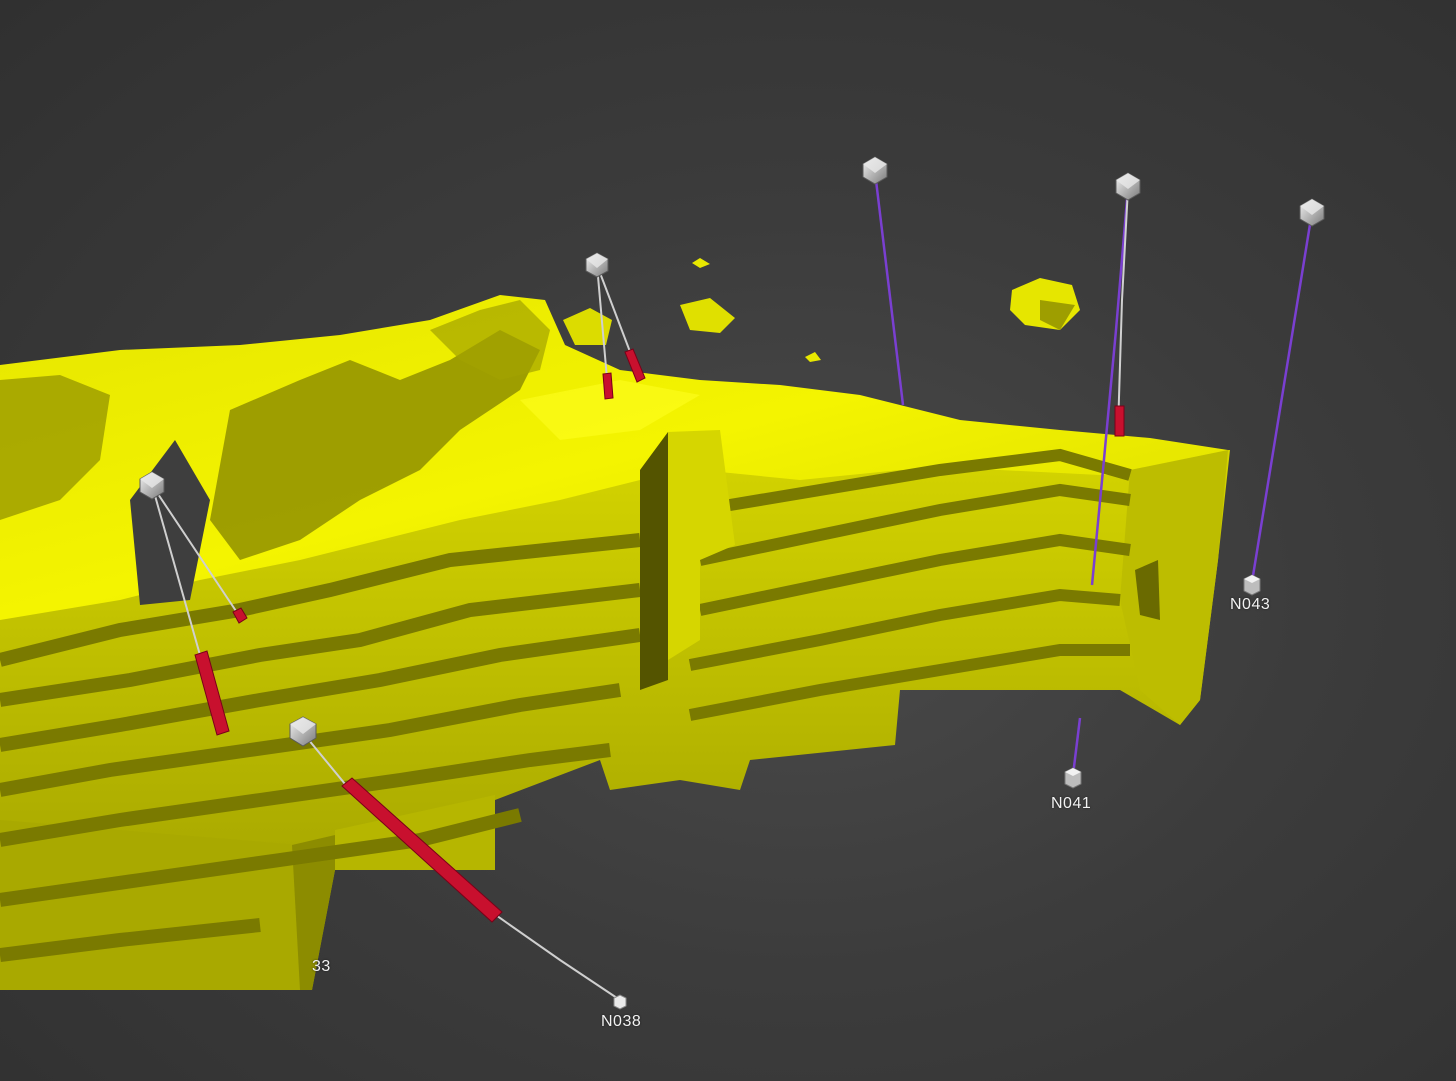 Image resolution: width=1456 pixels, height=1081 pixels. What do you see at coordinates (654, 561) in the screenshot?
I see `orebody-central-gap` at bounding box center [654, 561].